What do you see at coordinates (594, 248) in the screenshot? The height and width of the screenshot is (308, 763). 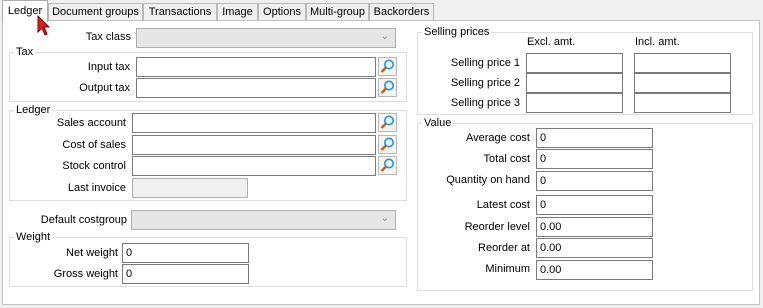 I see `reorder-at-field: 0.00` at bounding box center [594, 248].